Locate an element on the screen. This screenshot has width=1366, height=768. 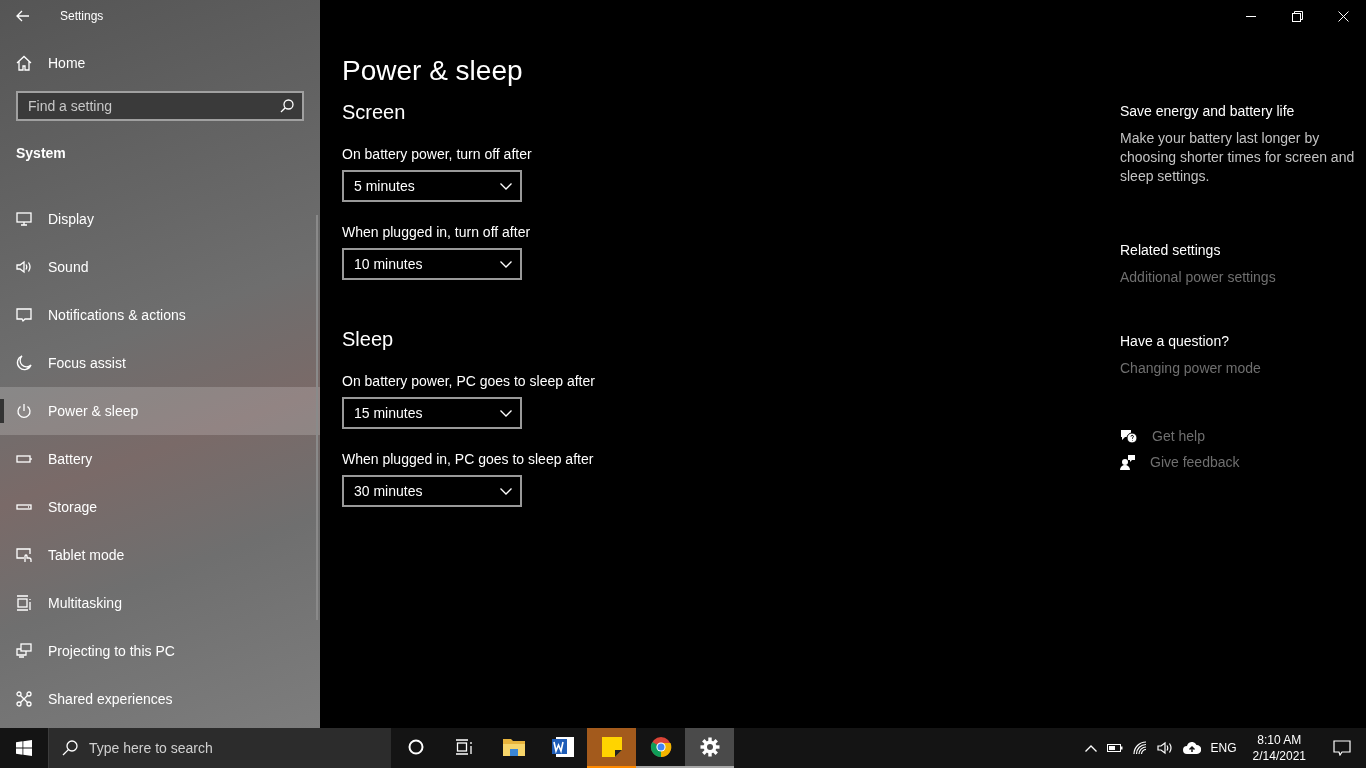
back-arrow-icon is located at coordinates (23, 16).